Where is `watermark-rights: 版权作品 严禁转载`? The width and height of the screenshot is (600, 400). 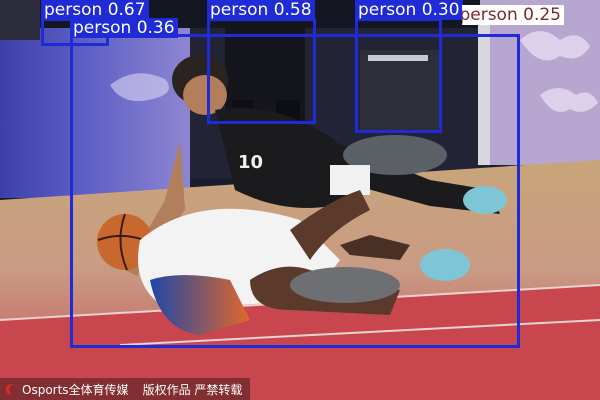
watermark-rights: 版权作品 严禁转载 is located at coordinates (192, 389).